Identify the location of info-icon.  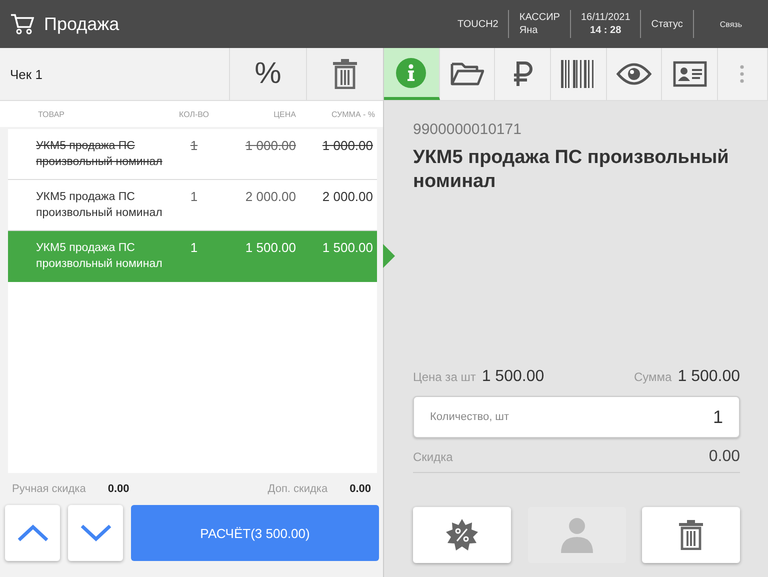
(411, 73).